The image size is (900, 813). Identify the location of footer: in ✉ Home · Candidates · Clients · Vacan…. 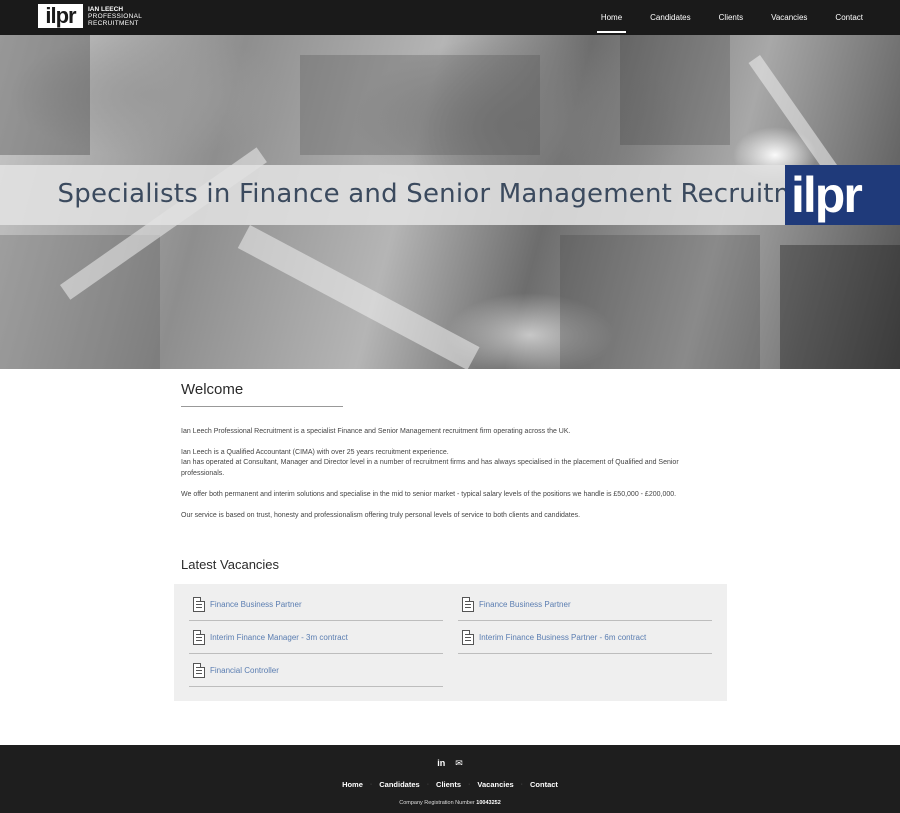
(450, 779).